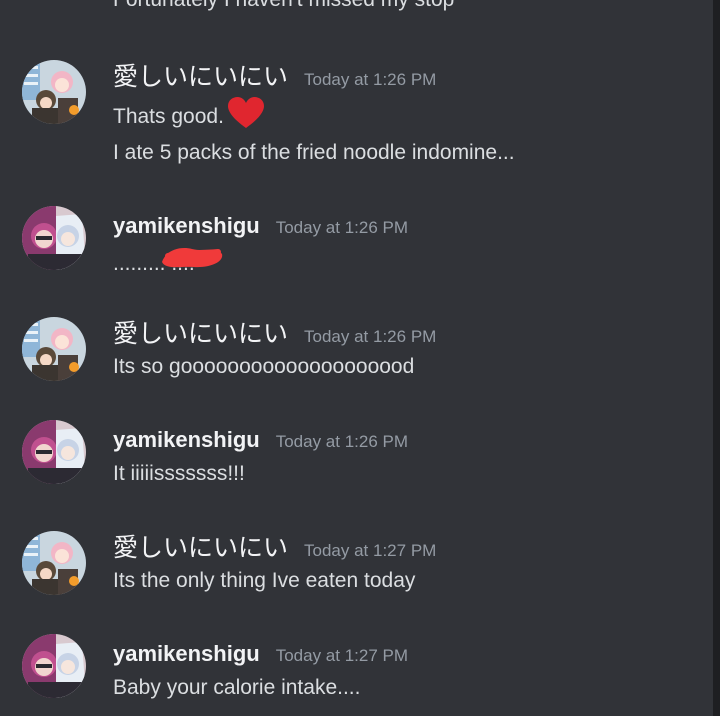 The height and width of the screenshot is (716, 720). What do you see at coordinates (264, 366) in the screenshot?
I see `message-content: Its so goooooooooooooooooood` at bounding box center [264, 366].